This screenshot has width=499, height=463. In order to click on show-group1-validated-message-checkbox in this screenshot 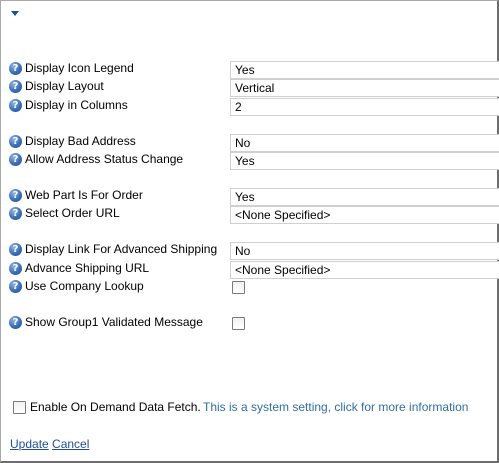, I will do `click(238, 323)`.